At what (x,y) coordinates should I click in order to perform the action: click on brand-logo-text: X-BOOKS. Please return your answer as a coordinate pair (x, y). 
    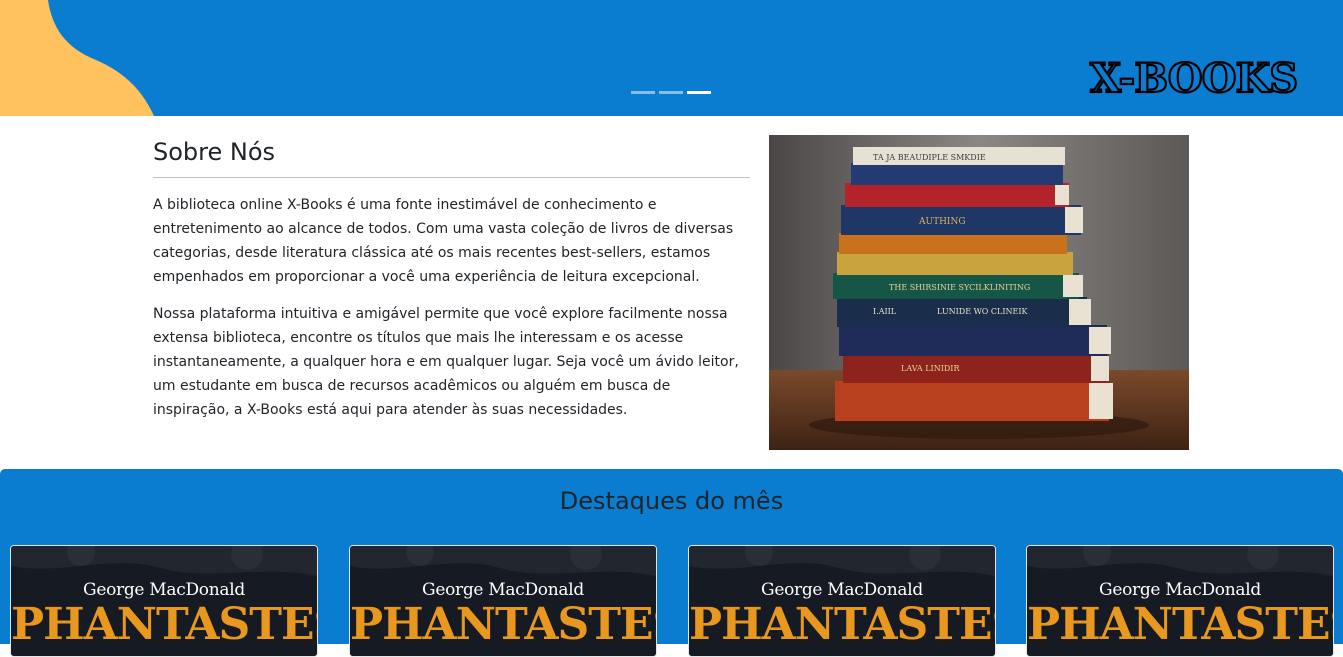
    Looking at the image, I should click on (1193, 78).